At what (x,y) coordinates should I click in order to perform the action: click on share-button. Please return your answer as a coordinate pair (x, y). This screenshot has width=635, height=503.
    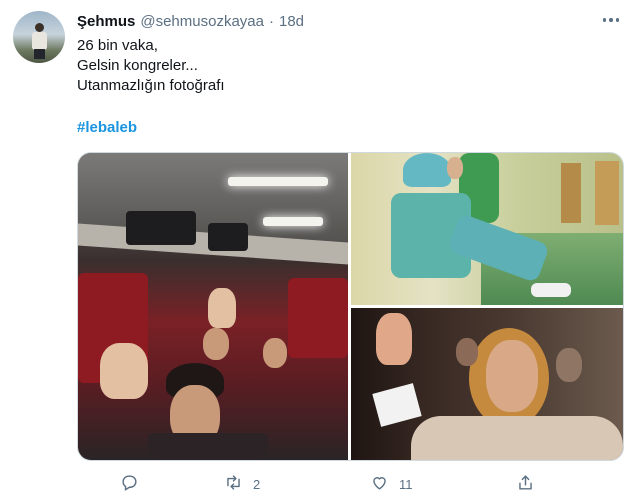
    Looking at the image, I should click on (530, 484).